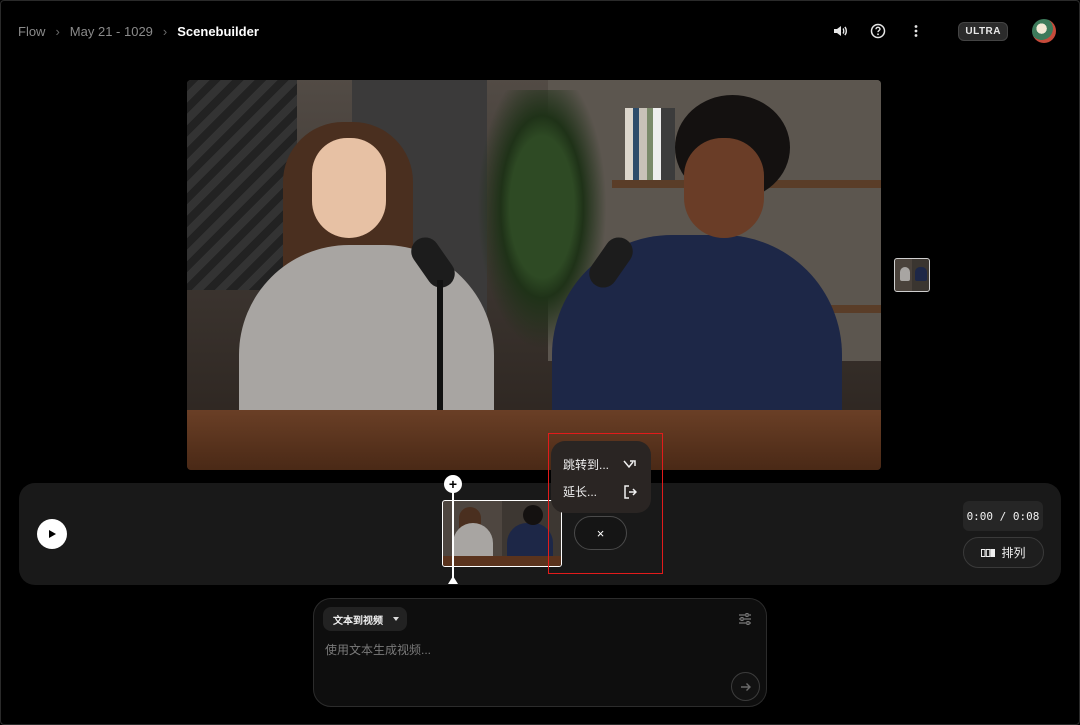  I want to click on prompt-input, so click(525, 650).